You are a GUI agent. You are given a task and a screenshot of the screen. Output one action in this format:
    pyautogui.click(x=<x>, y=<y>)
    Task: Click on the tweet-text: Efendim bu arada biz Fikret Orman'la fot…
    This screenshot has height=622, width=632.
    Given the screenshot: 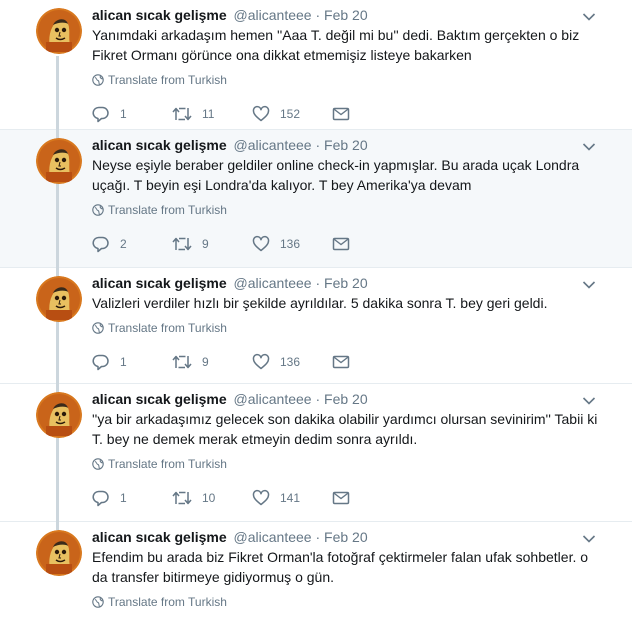 What is the action you would take?
    pyautogui.click(x=340, y=567)
    